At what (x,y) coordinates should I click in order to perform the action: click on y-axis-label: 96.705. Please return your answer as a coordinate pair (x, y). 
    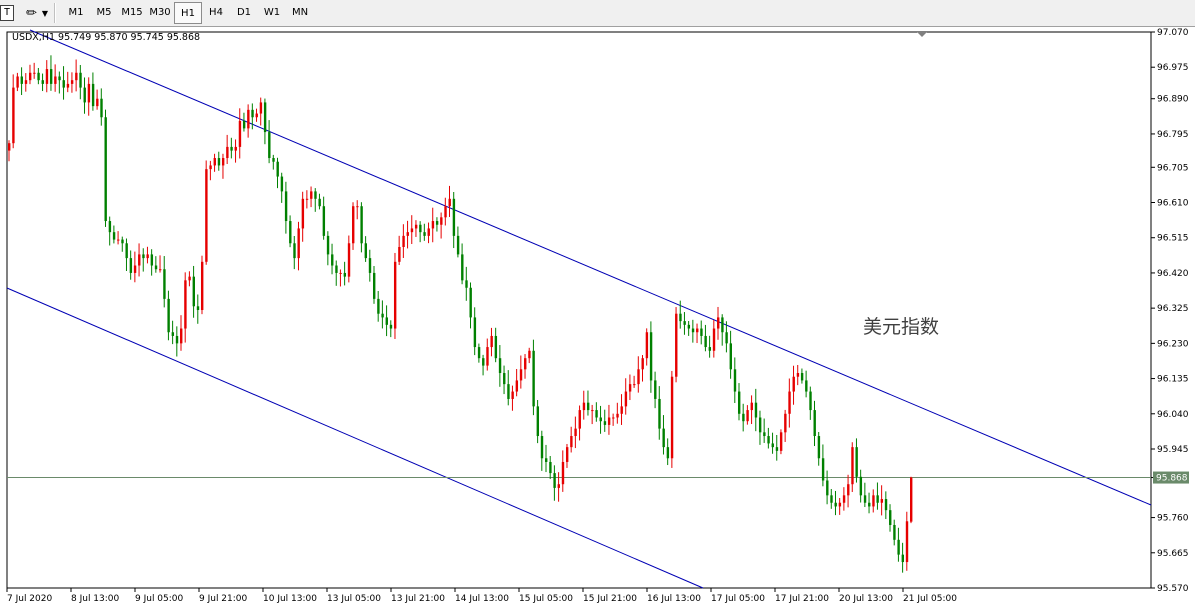
    Looking at the image, I should click on (1173, 168).